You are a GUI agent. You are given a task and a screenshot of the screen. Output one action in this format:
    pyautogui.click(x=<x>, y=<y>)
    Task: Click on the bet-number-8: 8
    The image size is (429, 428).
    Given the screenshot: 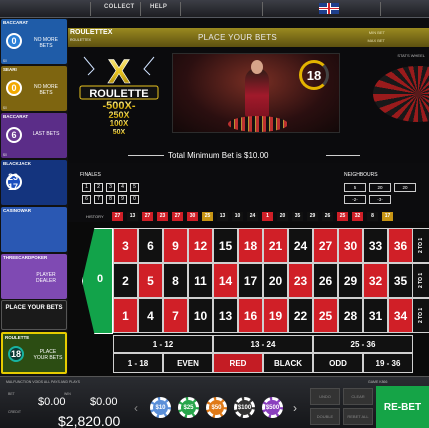 What is the action you would take?
    pyautogui.click(x=175, y=280)
    